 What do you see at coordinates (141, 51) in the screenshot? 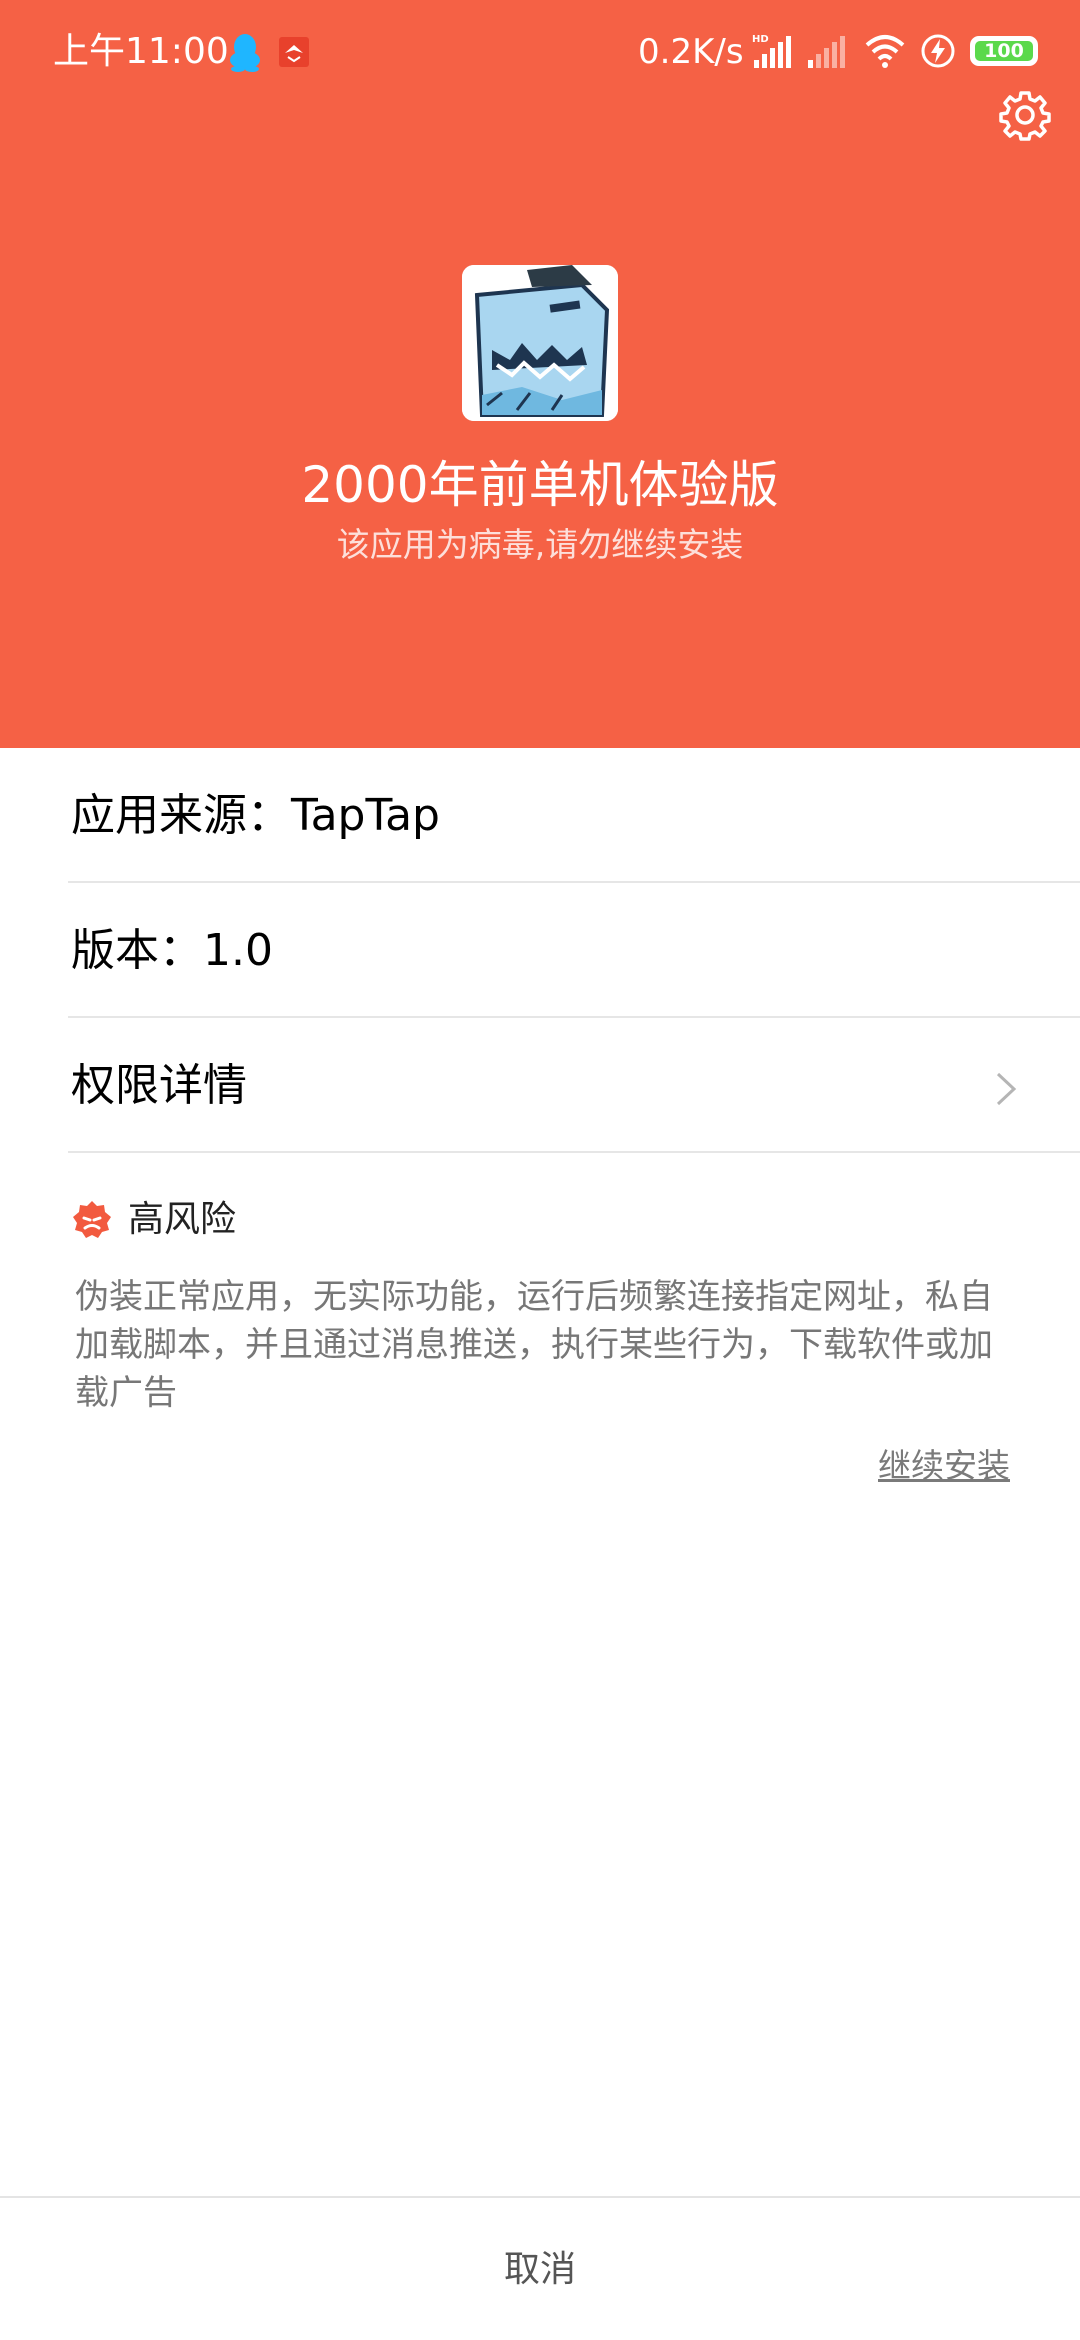
I see `status-time: 上午11:00` at bounding box center [141, 51].